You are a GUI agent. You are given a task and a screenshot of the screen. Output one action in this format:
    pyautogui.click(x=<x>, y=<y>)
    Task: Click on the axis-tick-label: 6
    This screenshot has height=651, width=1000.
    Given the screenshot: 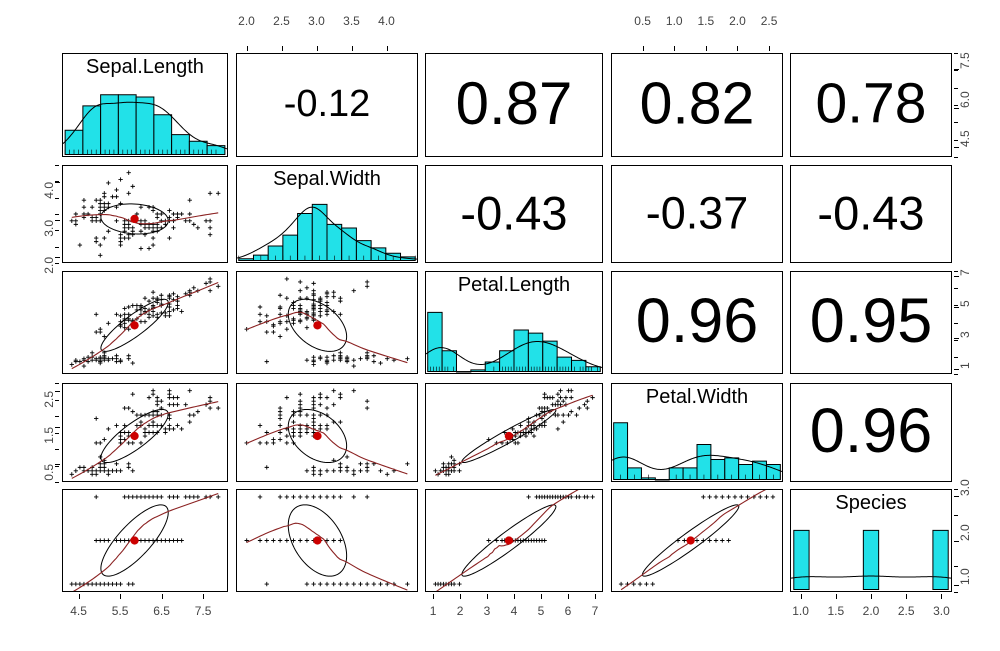 What is the action you would take?
    pyautogui.click(x=568, y=611)
    